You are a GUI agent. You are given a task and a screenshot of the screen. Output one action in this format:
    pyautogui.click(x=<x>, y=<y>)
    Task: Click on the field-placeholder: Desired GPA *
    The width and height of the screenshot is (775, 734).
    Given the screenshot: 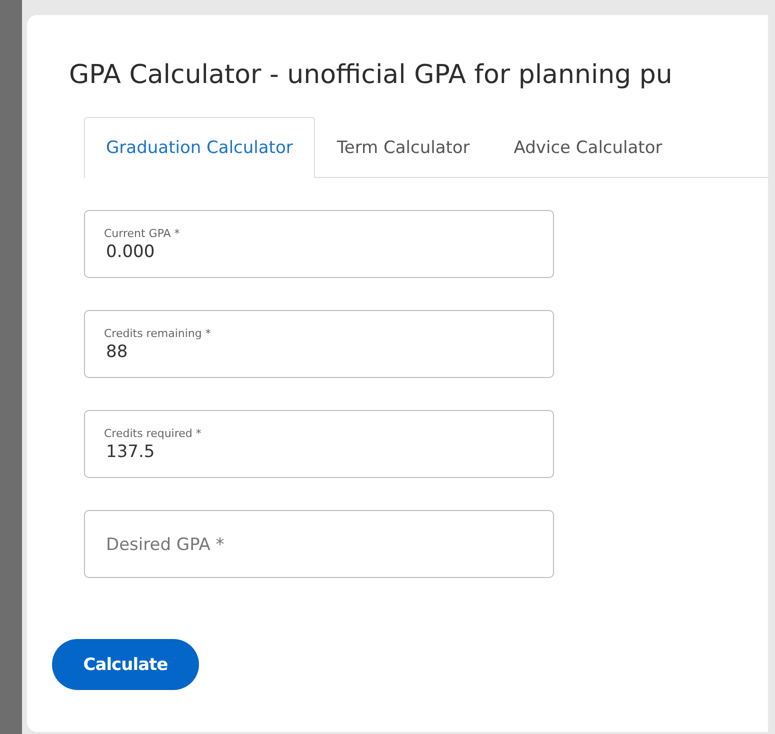 What is the action you would take?
    pyautogui.click(x=165, y=544)
    